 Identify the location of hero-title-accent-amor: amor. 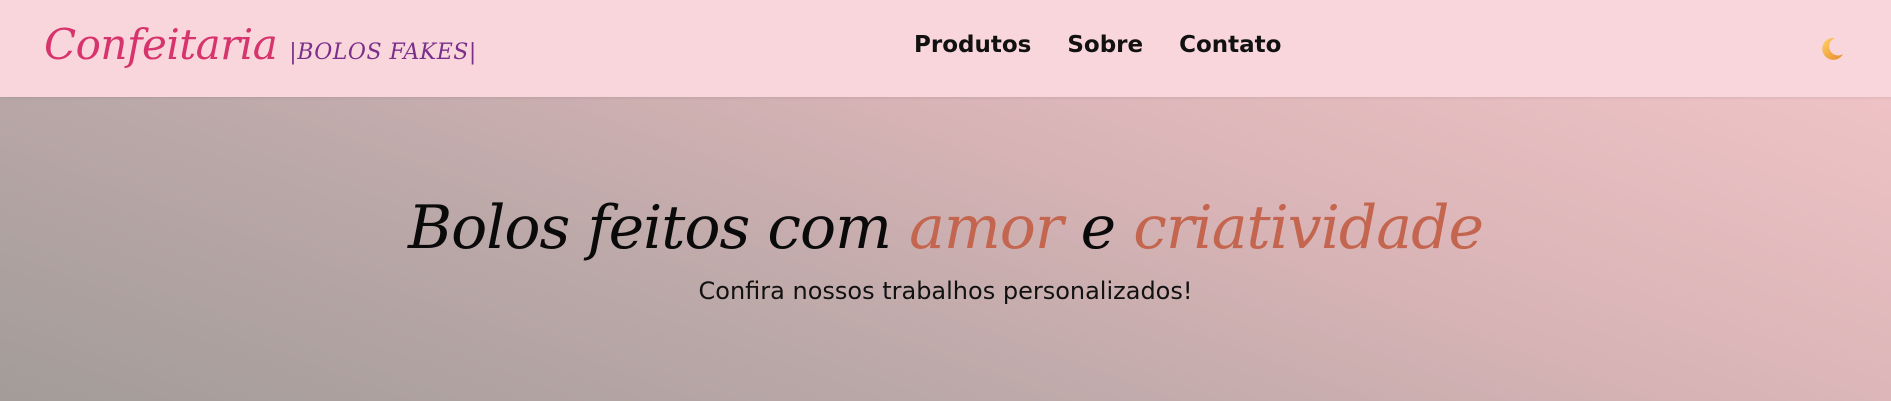
(986, 228).